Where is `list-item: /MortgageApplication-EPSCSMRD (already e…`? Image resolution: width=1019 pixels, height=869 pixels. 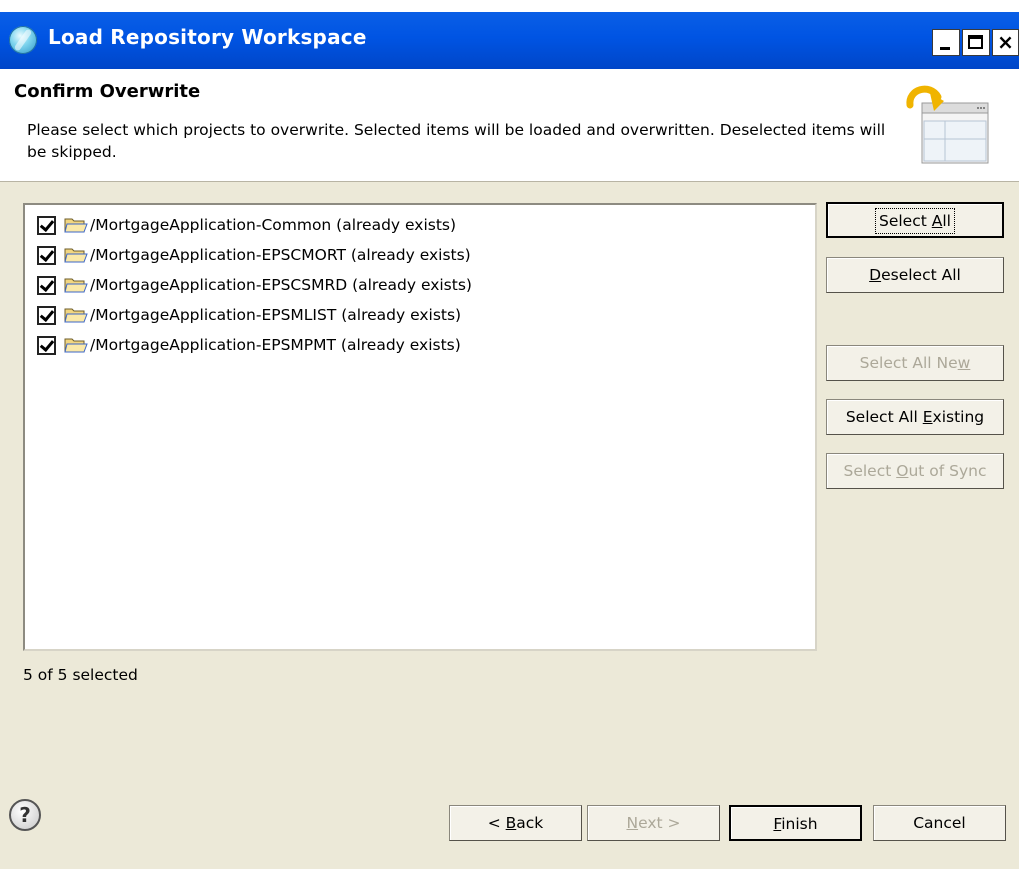 list-item: /MortgageApplication-EPSCSMRD (already e… is located at coordinates (254, 285).